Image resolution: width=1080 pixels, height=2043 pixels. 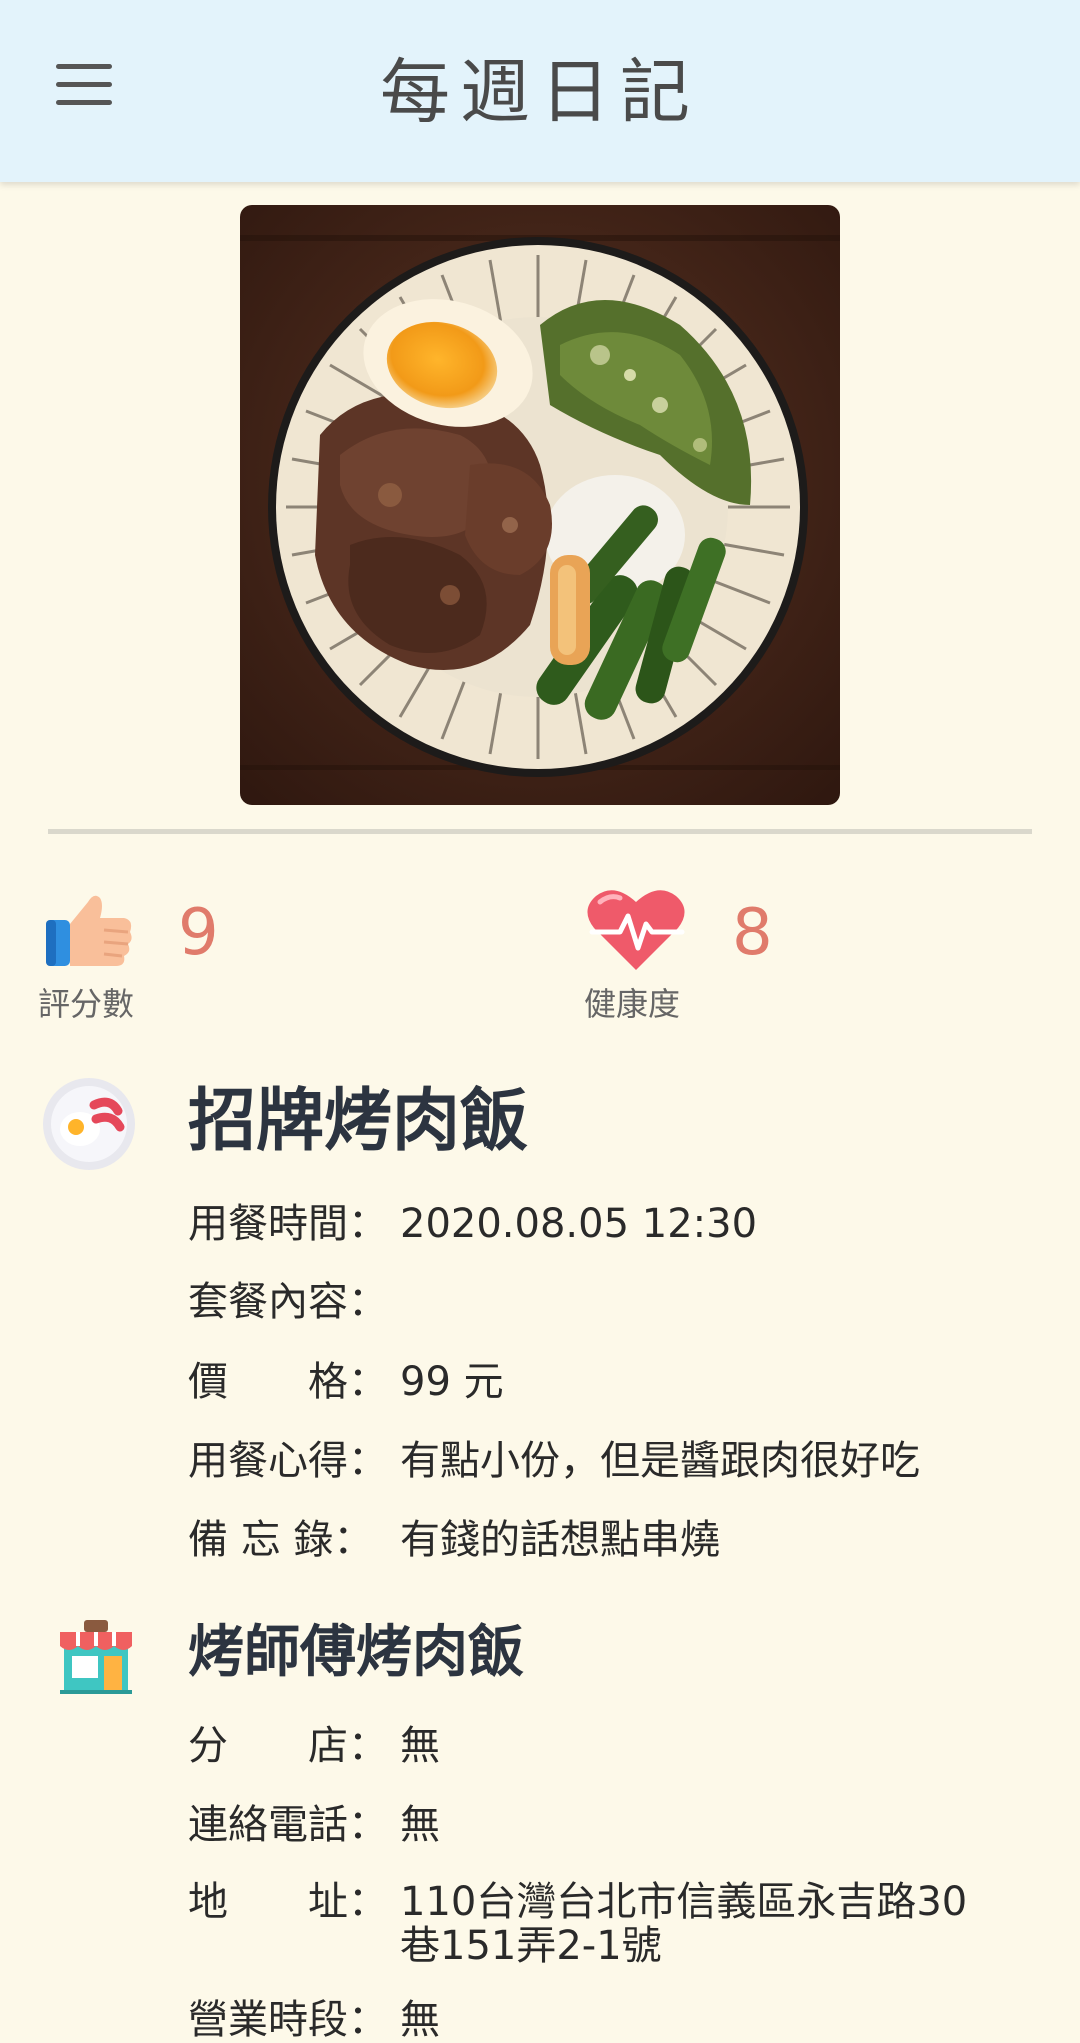 I want to click on row-label: 營業時段：, so click(x=288, y=2020).